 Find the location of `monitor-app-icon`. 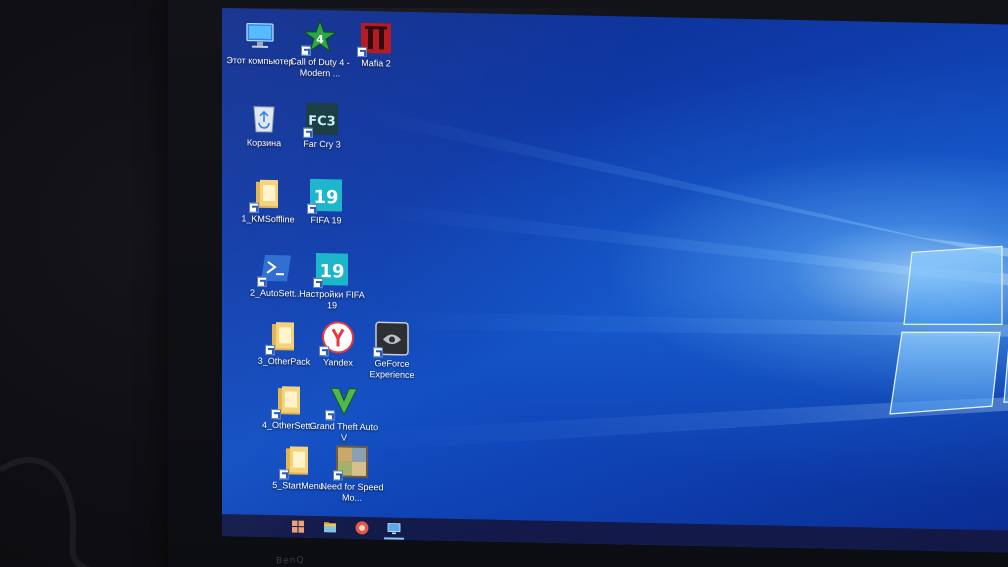

monitor-app-icon is located at coordinates (394, 529).